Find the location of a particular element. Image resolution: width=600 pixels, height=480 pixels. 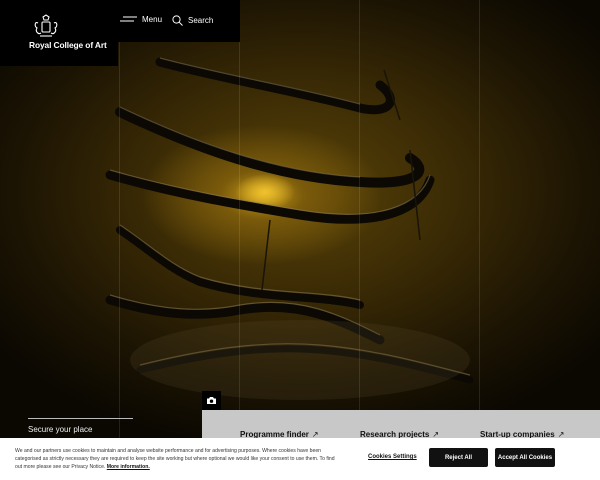

camera-icon is located at coordinates (211, 400).